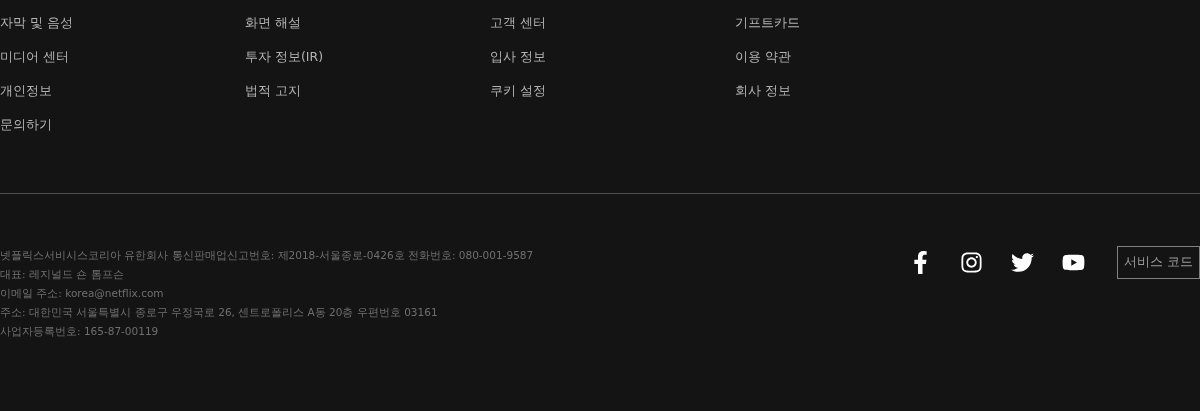 This screenshot has width=1200, height=411. I want to click on company-info-text: 대표: 레지널드 숀 톰프슨, so click(62, 274).